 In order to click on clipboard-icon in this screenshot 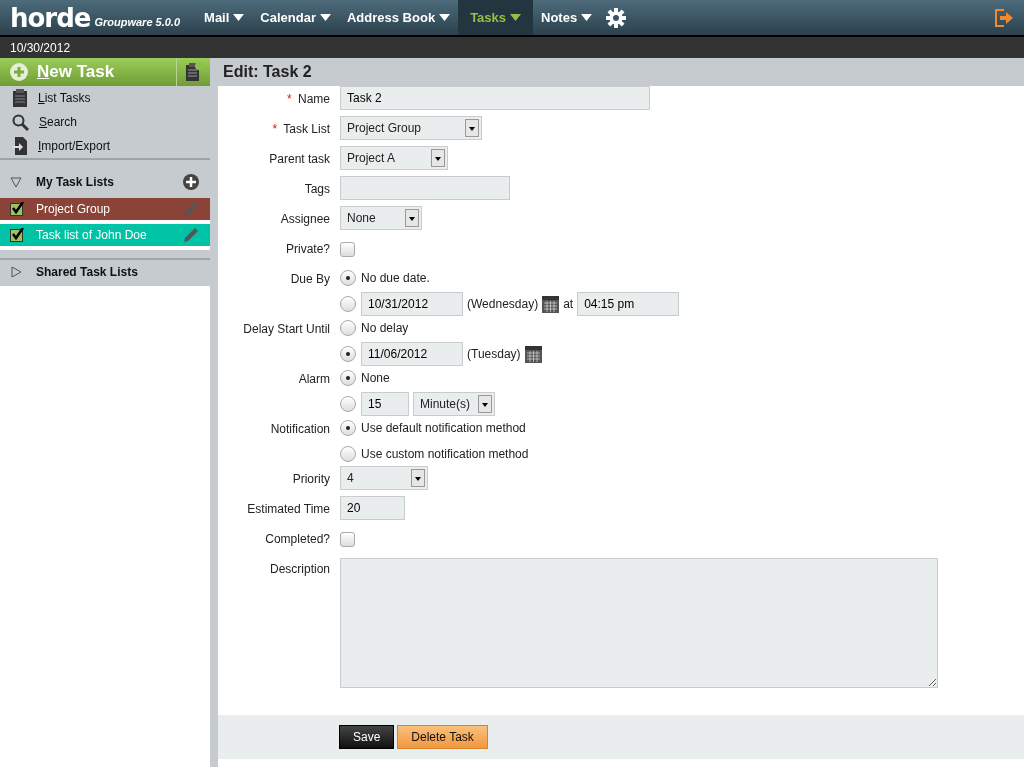, I will do `click(20, 98)`.